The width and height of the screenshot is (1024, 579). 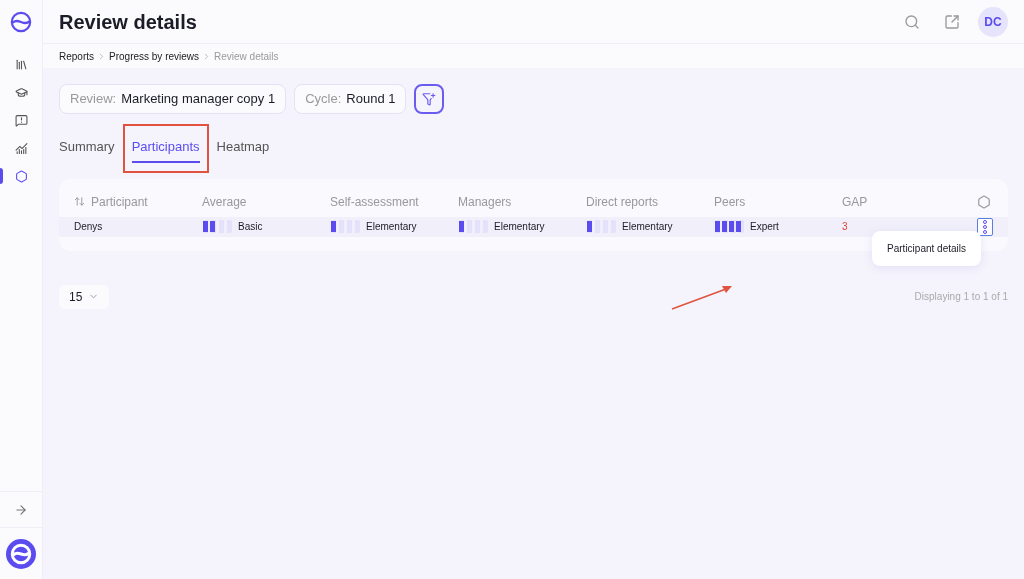 What do you see at coordinates (21, 92) in the screenshot?
I see `education-icon` at bounding box center [21, 92].